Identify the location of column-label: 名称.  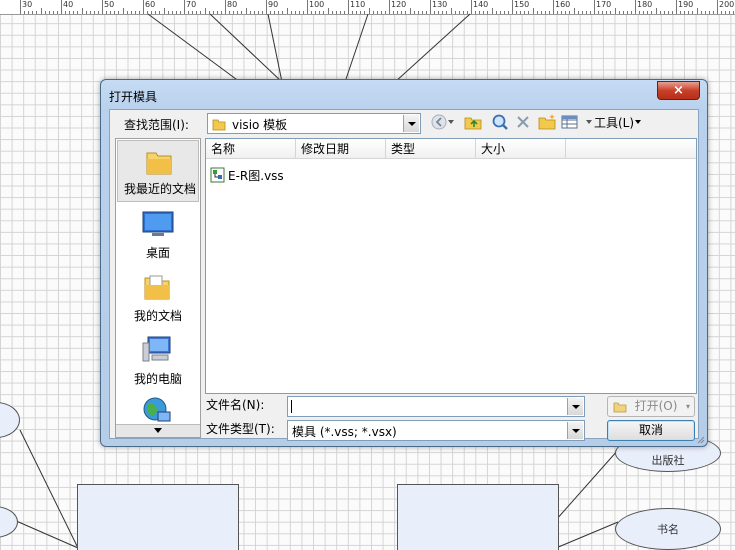
(223, 149).